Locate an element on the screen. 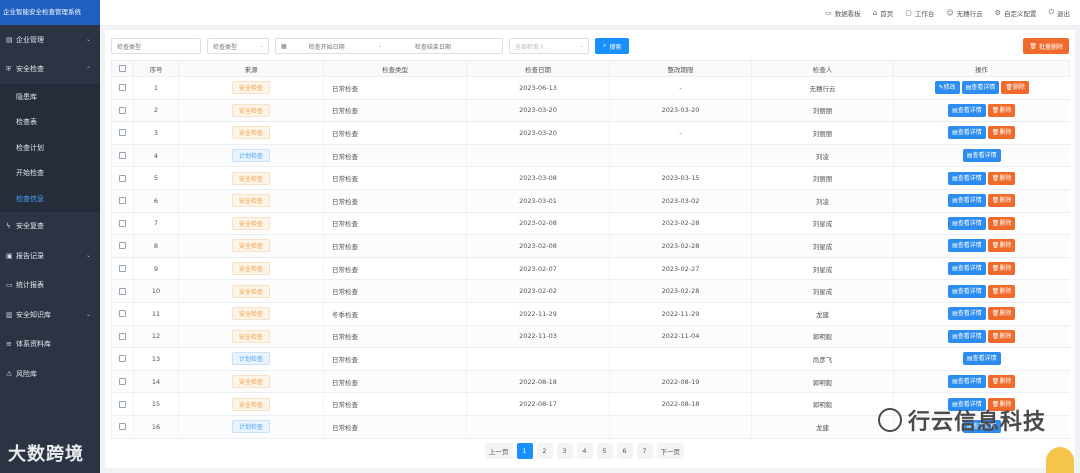  delete-button-label: 删除 is located at coordinates (1005, 269).